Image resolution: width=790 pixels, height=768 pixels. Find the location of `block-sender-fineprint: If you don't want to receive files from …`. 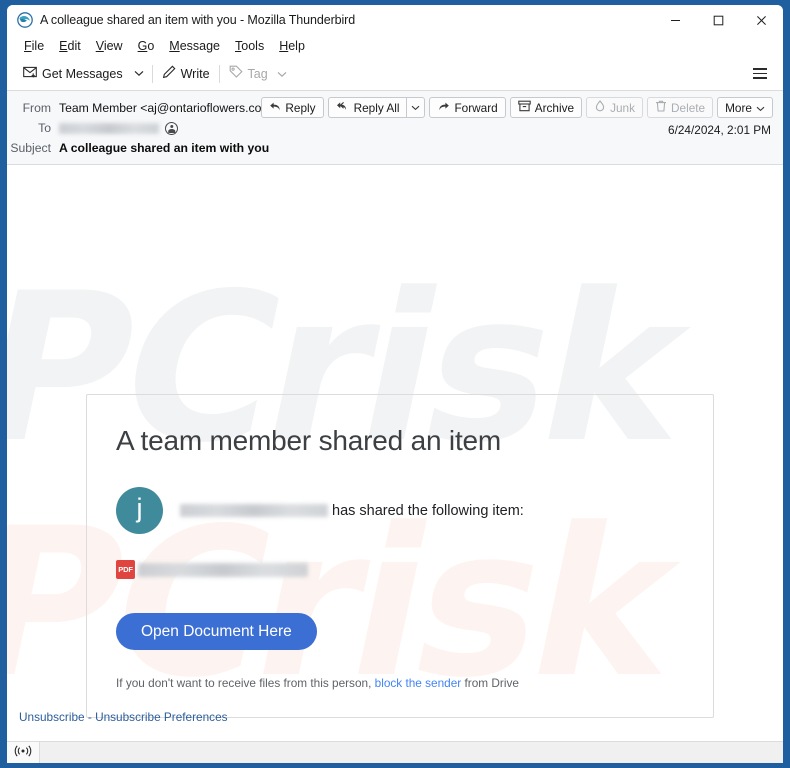

block-sender-fineprint: If you don't want to receive files from … is located at coordinates (317, 683).